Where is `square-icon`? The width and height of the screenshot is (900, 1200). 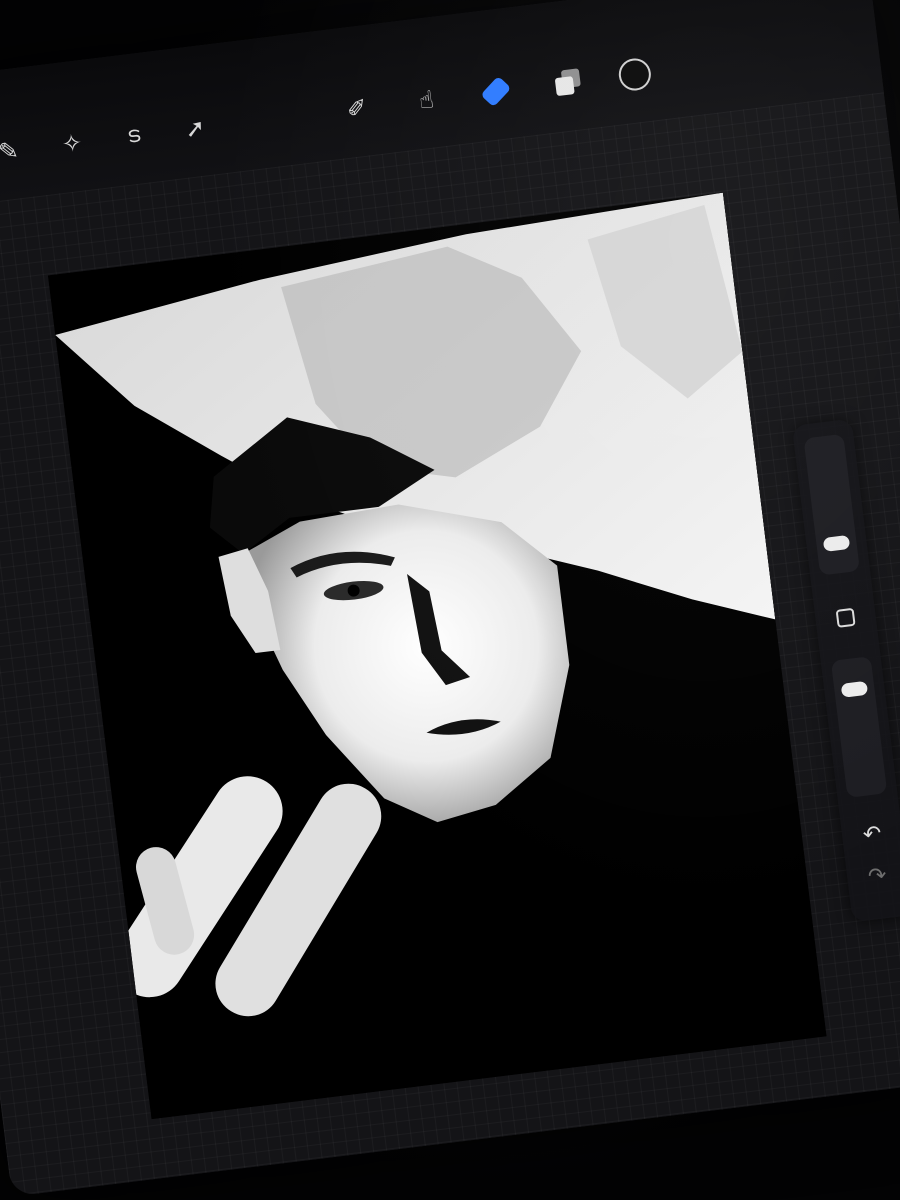
square-icon is located at coordinates (845, 617).